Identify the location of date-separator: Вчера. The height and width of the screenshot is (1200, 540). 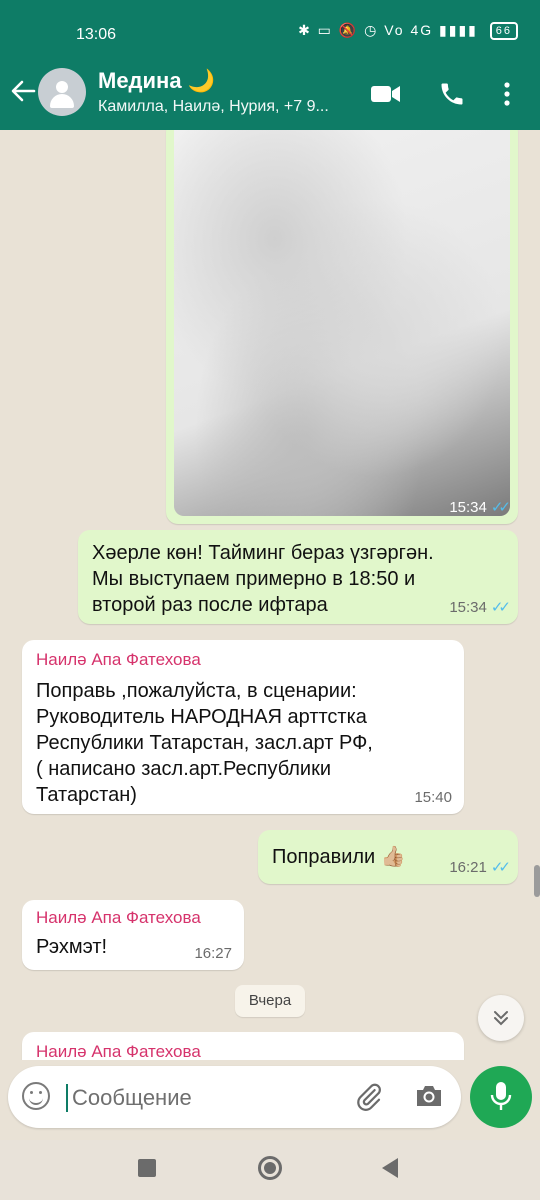
(270, 1001).